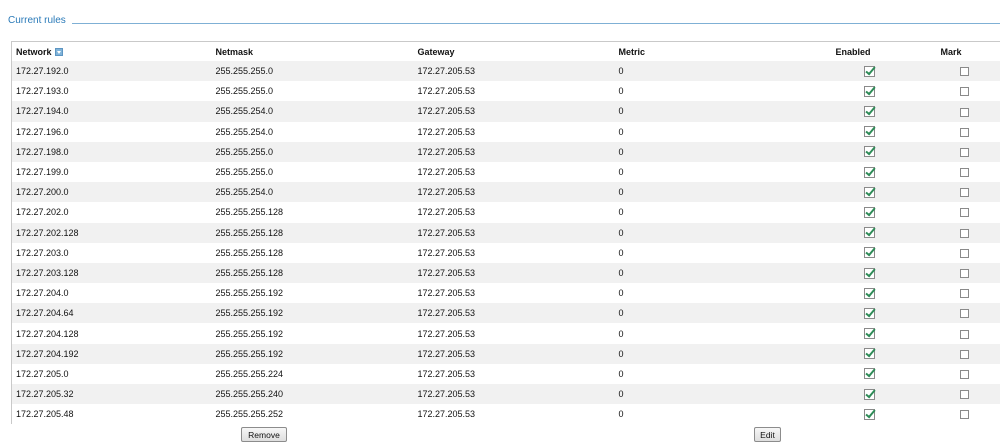 The height and width of the screenshot is (448, 1000). I want to click on table-row: 172.27.199.0 255.255.255.0 172.27.205.53 0, so click(505, 172).